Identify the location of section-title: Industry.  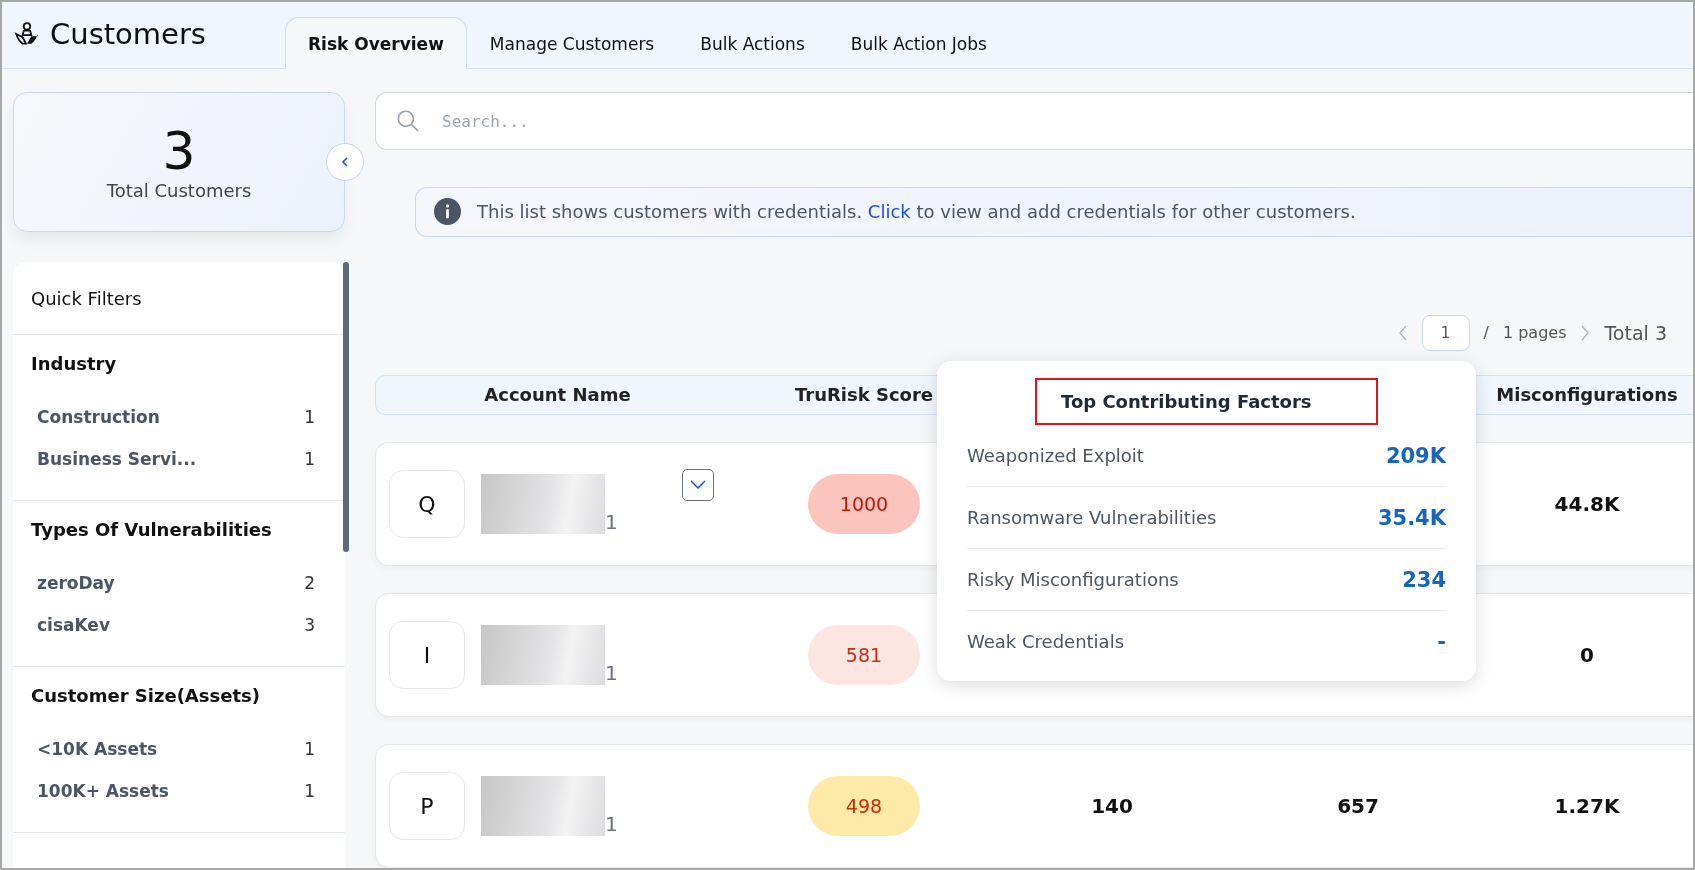
(74, 363).